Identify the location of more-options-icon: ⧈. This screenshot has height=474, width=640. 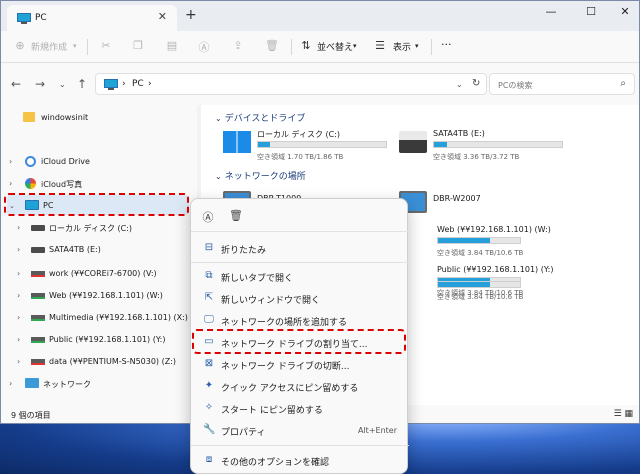
(209, 459).